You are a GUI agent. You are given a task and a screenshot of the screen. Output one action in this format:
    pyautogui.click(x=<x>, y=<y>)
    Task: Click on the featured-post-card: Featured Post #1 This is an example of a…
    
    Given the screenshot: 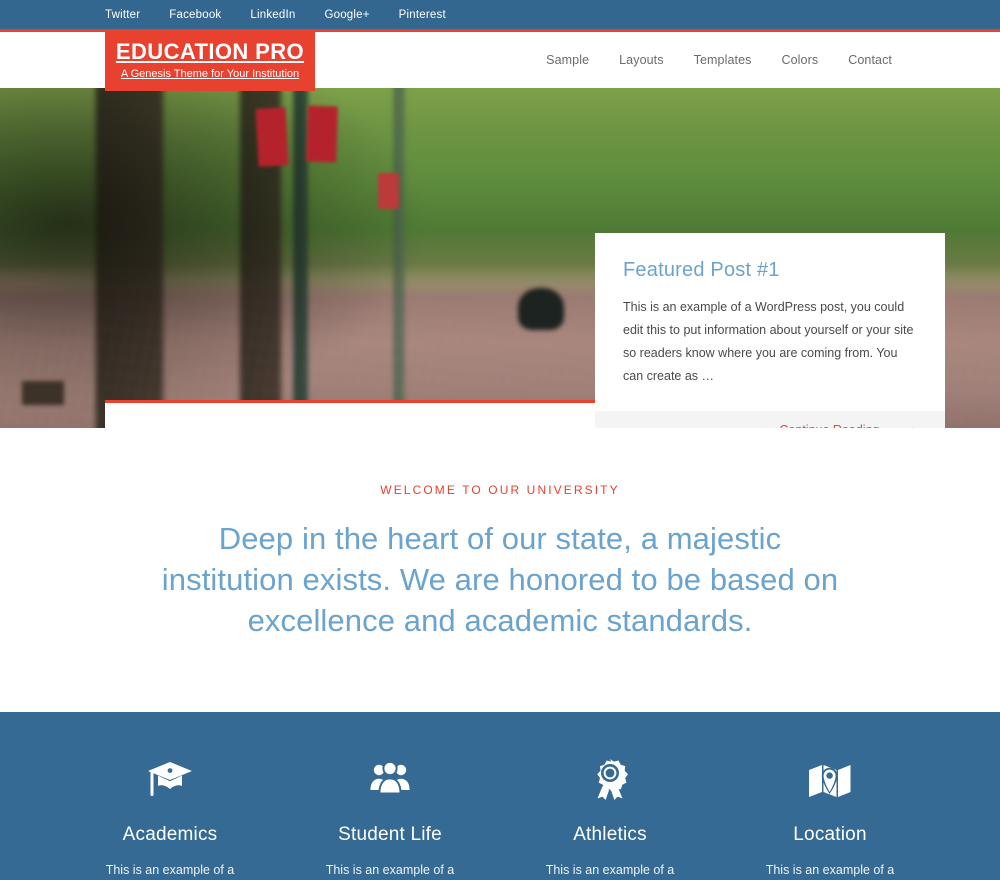 What is the action you would take?
    pyautogui.click(x=770, y=330)
    